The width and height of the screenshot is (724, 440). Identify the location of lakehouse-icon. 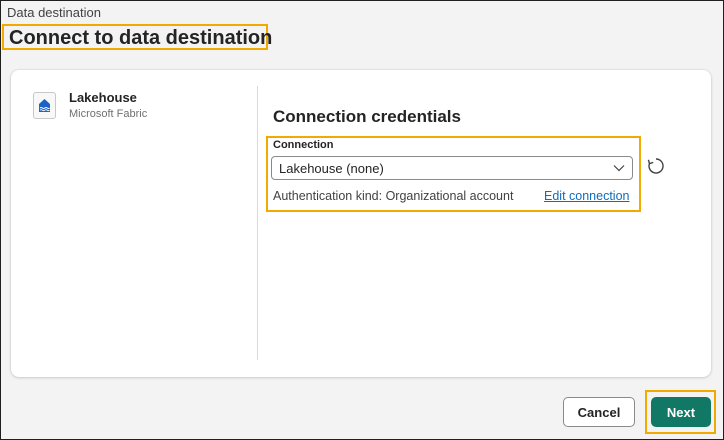
(44, 105).